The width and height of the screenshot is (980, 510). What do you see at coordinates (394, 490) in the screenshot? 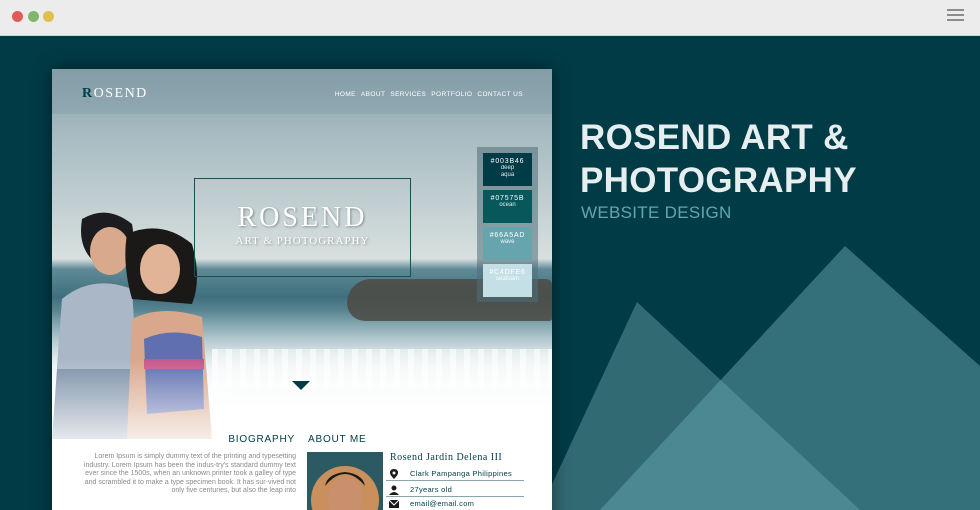
I see `person-icon` at bounding box center [394, 490].